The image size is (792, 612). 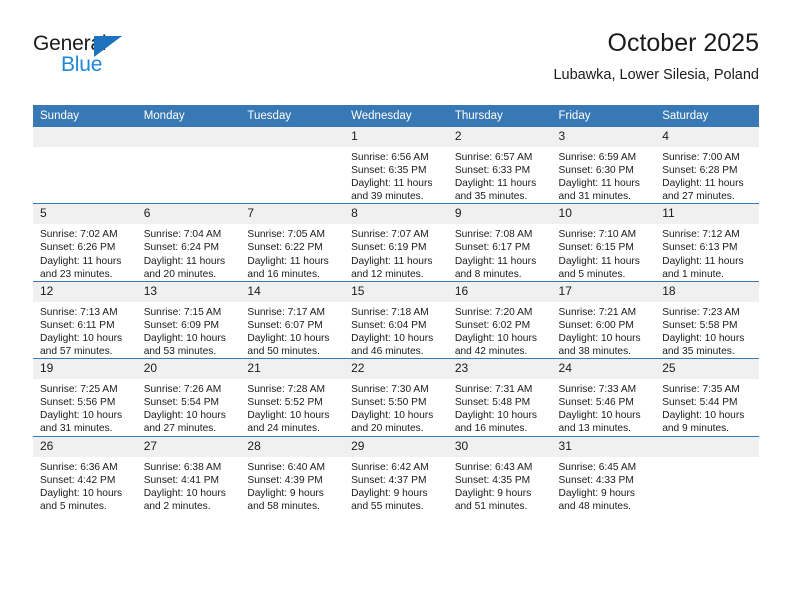 What do you see at coordinates (77, 325) in the screenshot?
I see `sunset-text: Sunset: 6:11 PM` at bounding box center [77, 325].